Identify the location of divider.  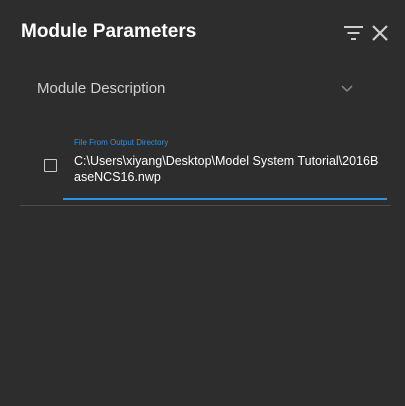
(205, 205).